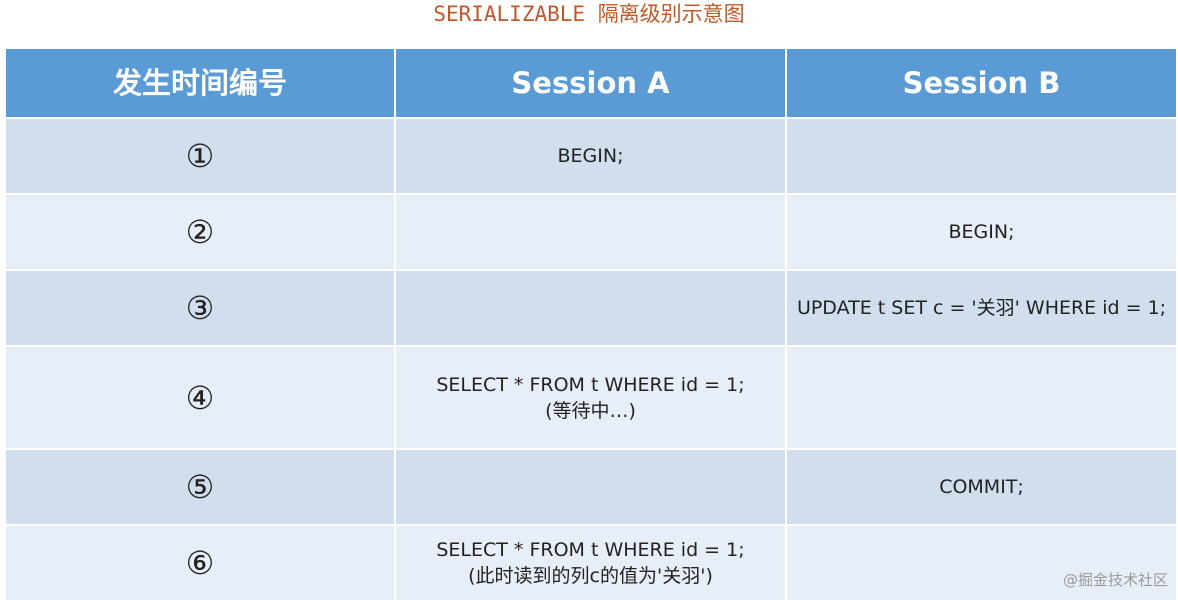  Describe the element at coordinates (1115, 580) in the screenshot. I see `watermark: @掘金技术社区` at that location.